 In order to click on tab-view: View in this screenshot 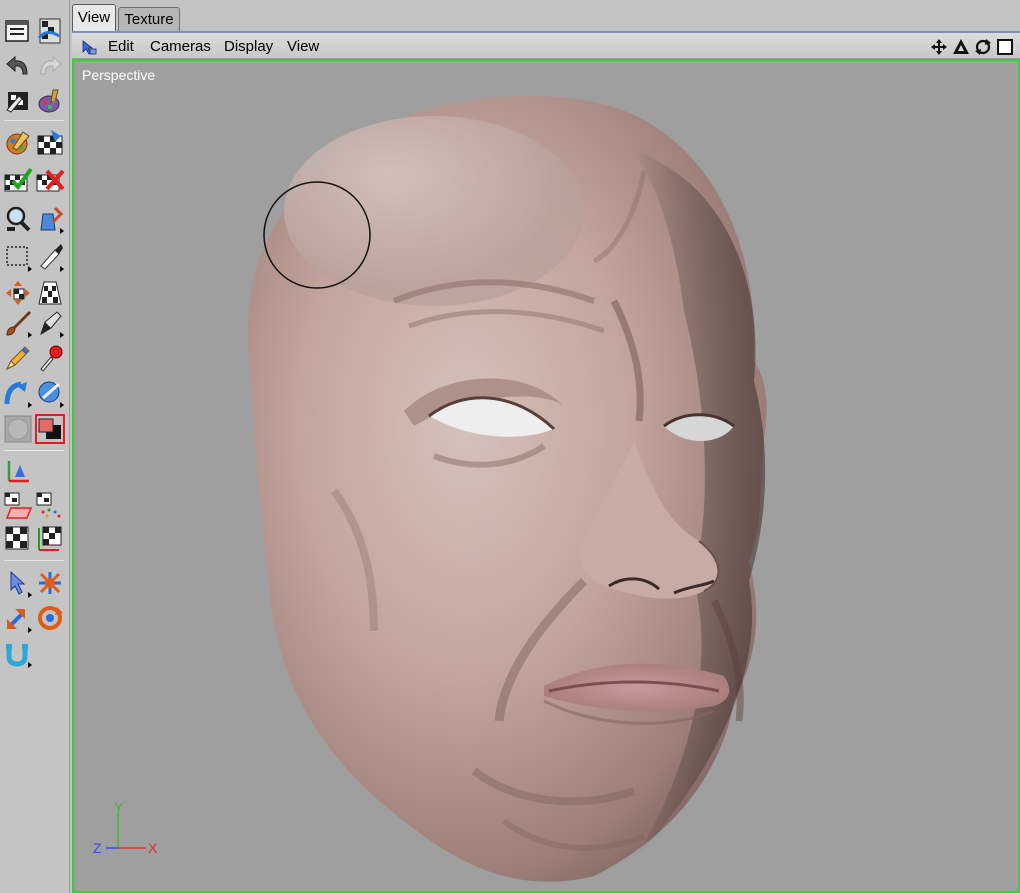, I will do `click(94, 18)`.